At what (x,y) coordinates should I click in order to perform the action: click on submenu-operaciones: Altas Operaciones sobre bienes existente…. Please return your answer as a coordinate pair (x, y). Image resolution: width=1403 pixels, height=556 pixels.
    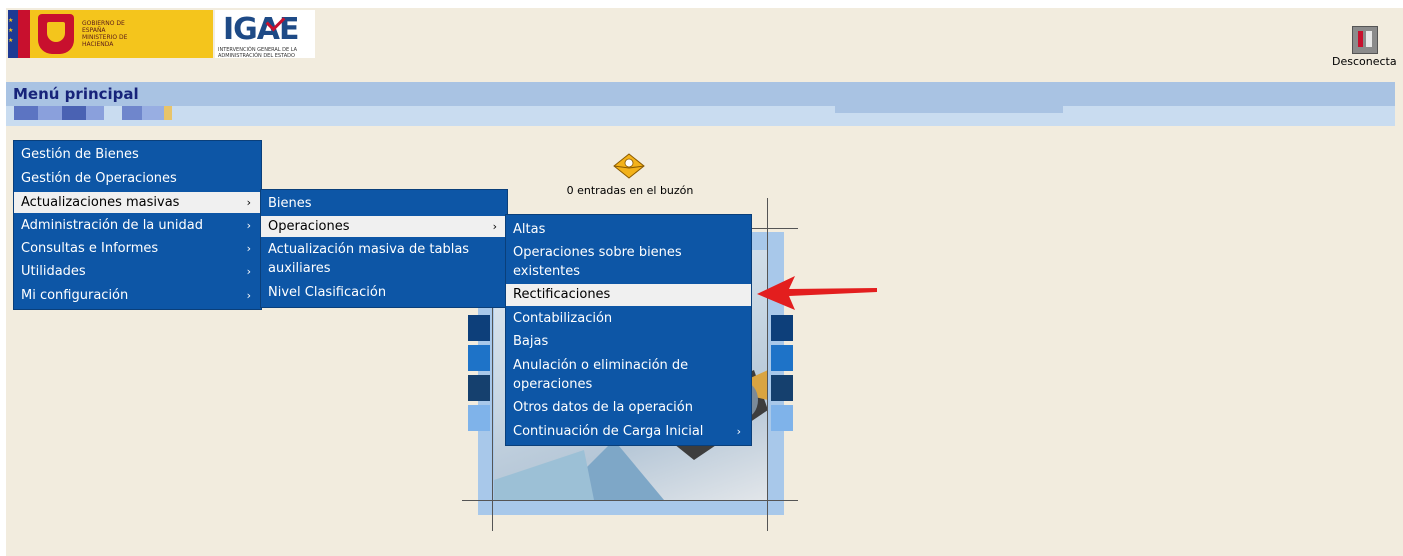
    Looking at the image, I should click on (628, 330).